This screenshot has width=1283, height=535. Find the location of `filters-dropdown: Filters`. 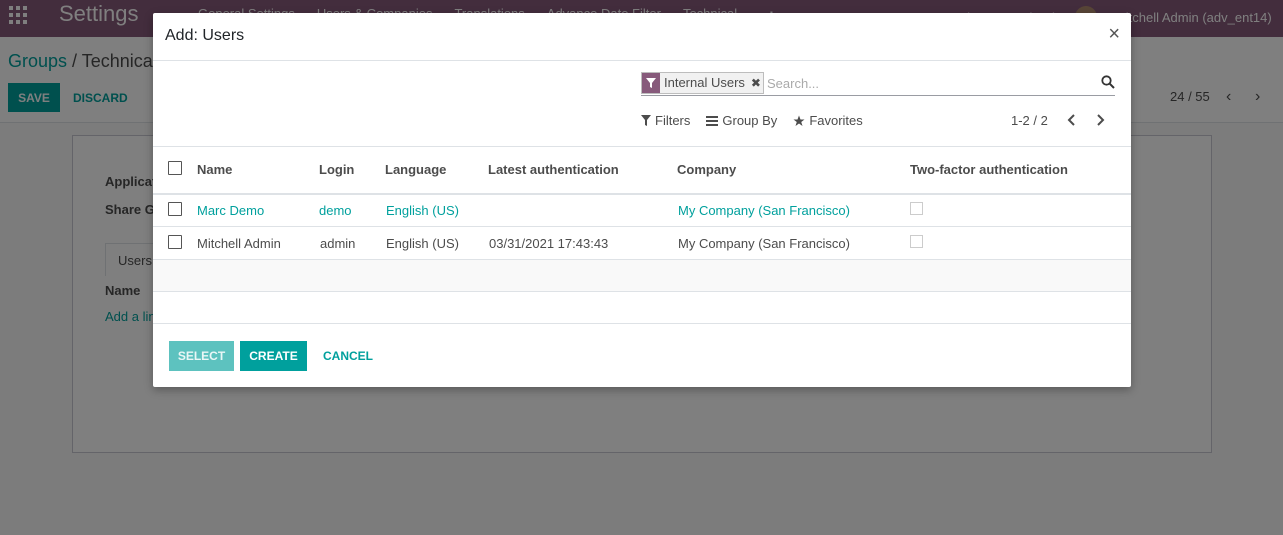

filters-dropdown: Filters is located at coordinates (665, 120).